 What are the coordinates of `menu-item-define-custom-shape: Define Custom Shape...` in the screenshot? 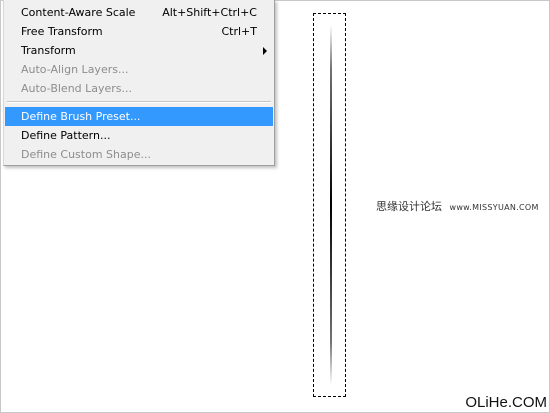 It's located at (139, 154).